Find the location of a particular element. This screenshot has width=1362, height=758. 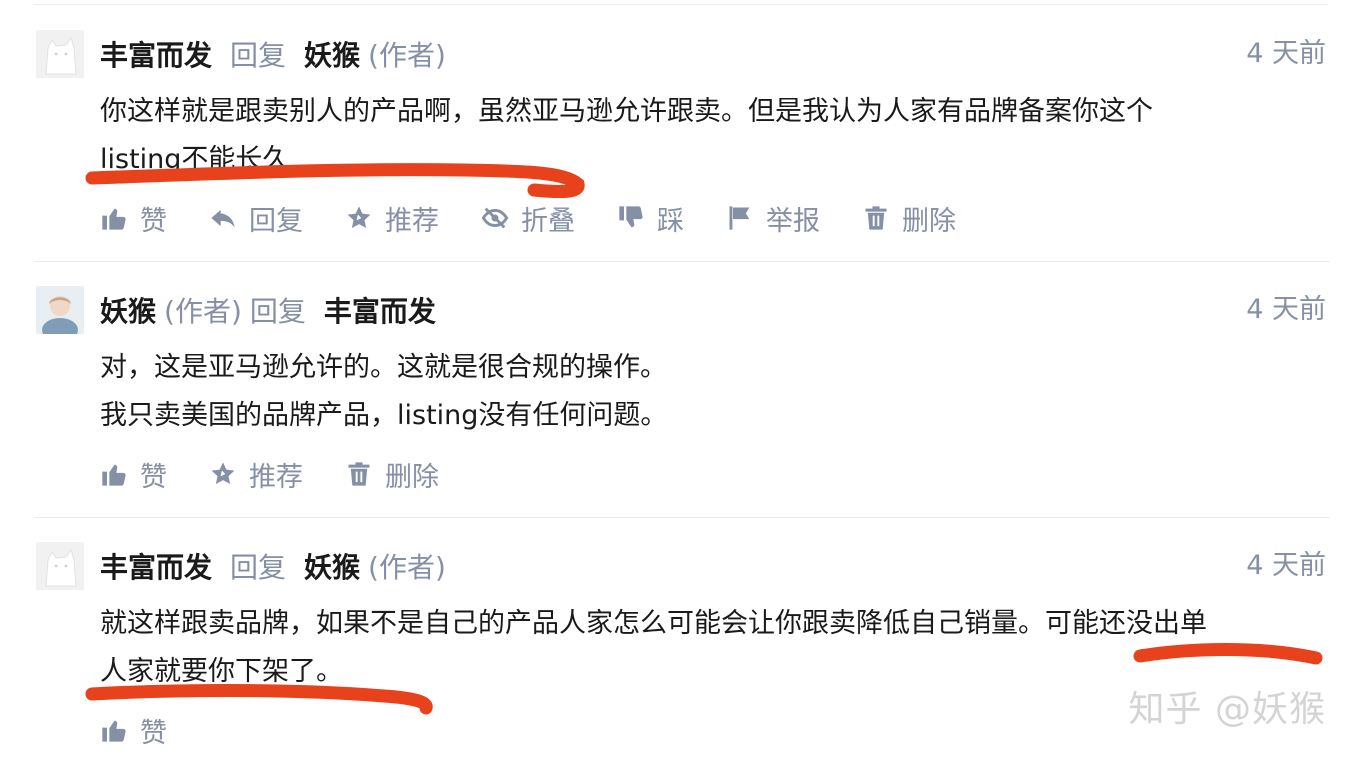

comment-actions: 赞 回复 推荐 折叠 踩 举报 删除 is located at coordinates (549, 218).